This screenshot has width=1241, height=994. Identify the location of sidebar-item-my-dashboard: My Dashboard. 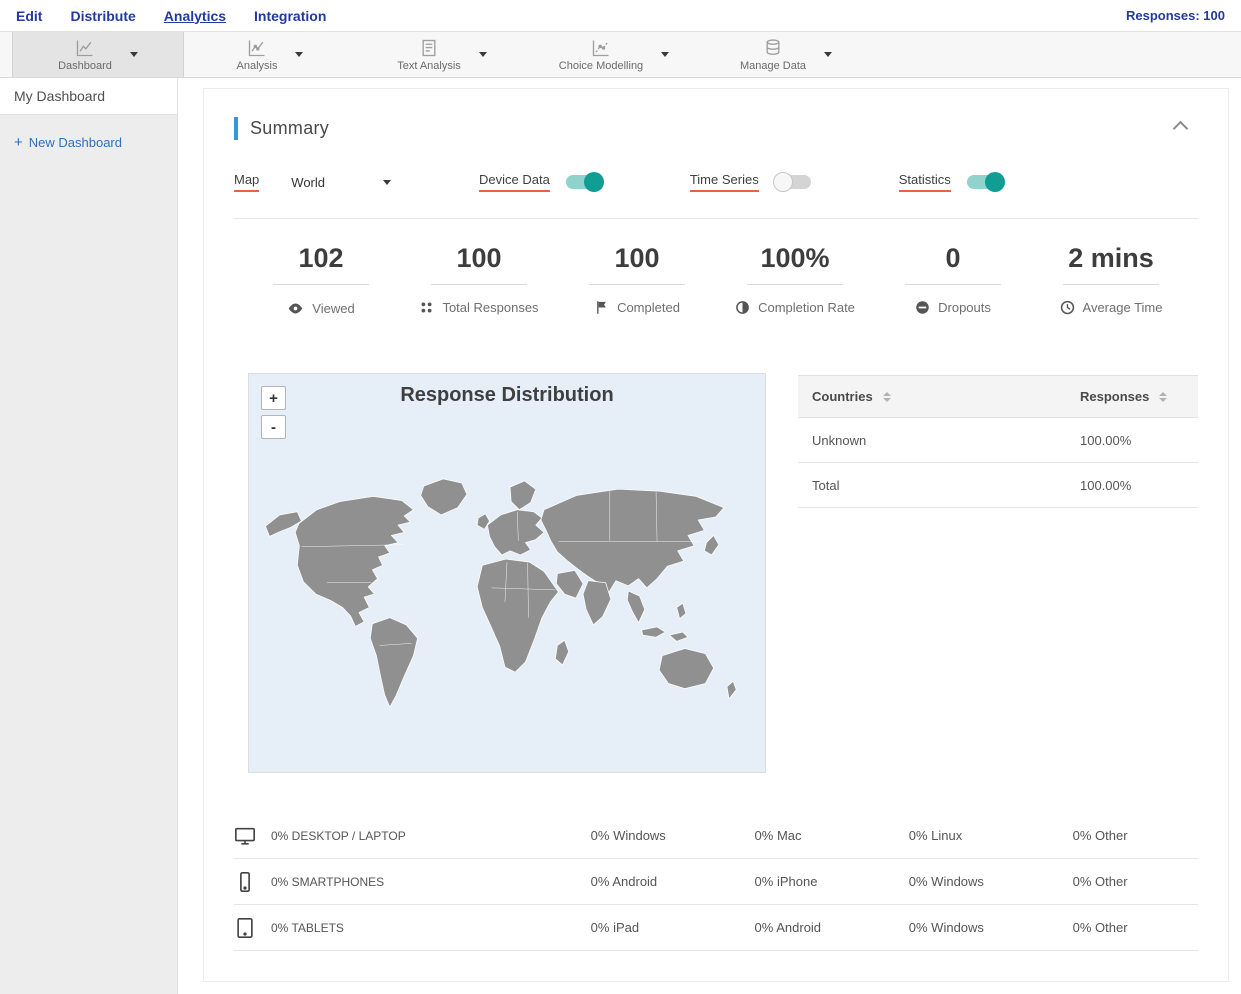
(88, 96).